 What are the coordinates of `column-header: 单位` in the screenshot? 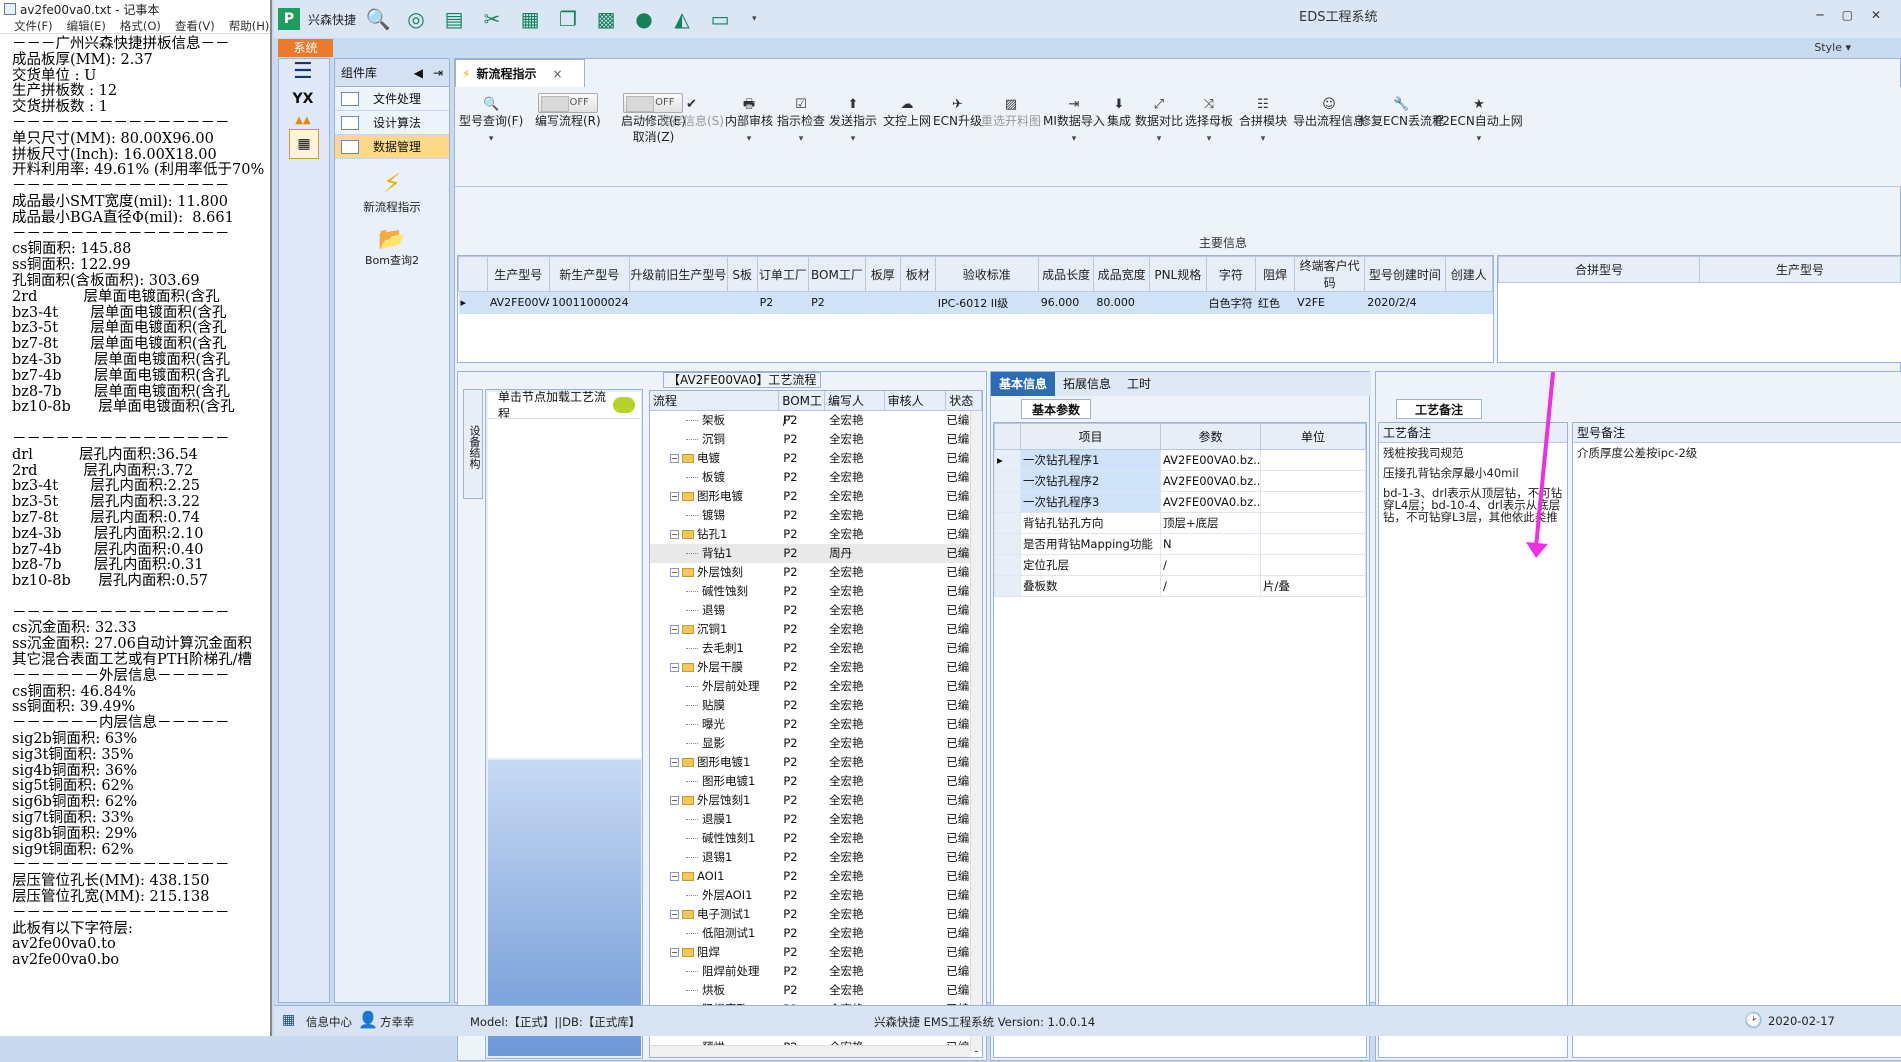 It's located at (1313, 436).